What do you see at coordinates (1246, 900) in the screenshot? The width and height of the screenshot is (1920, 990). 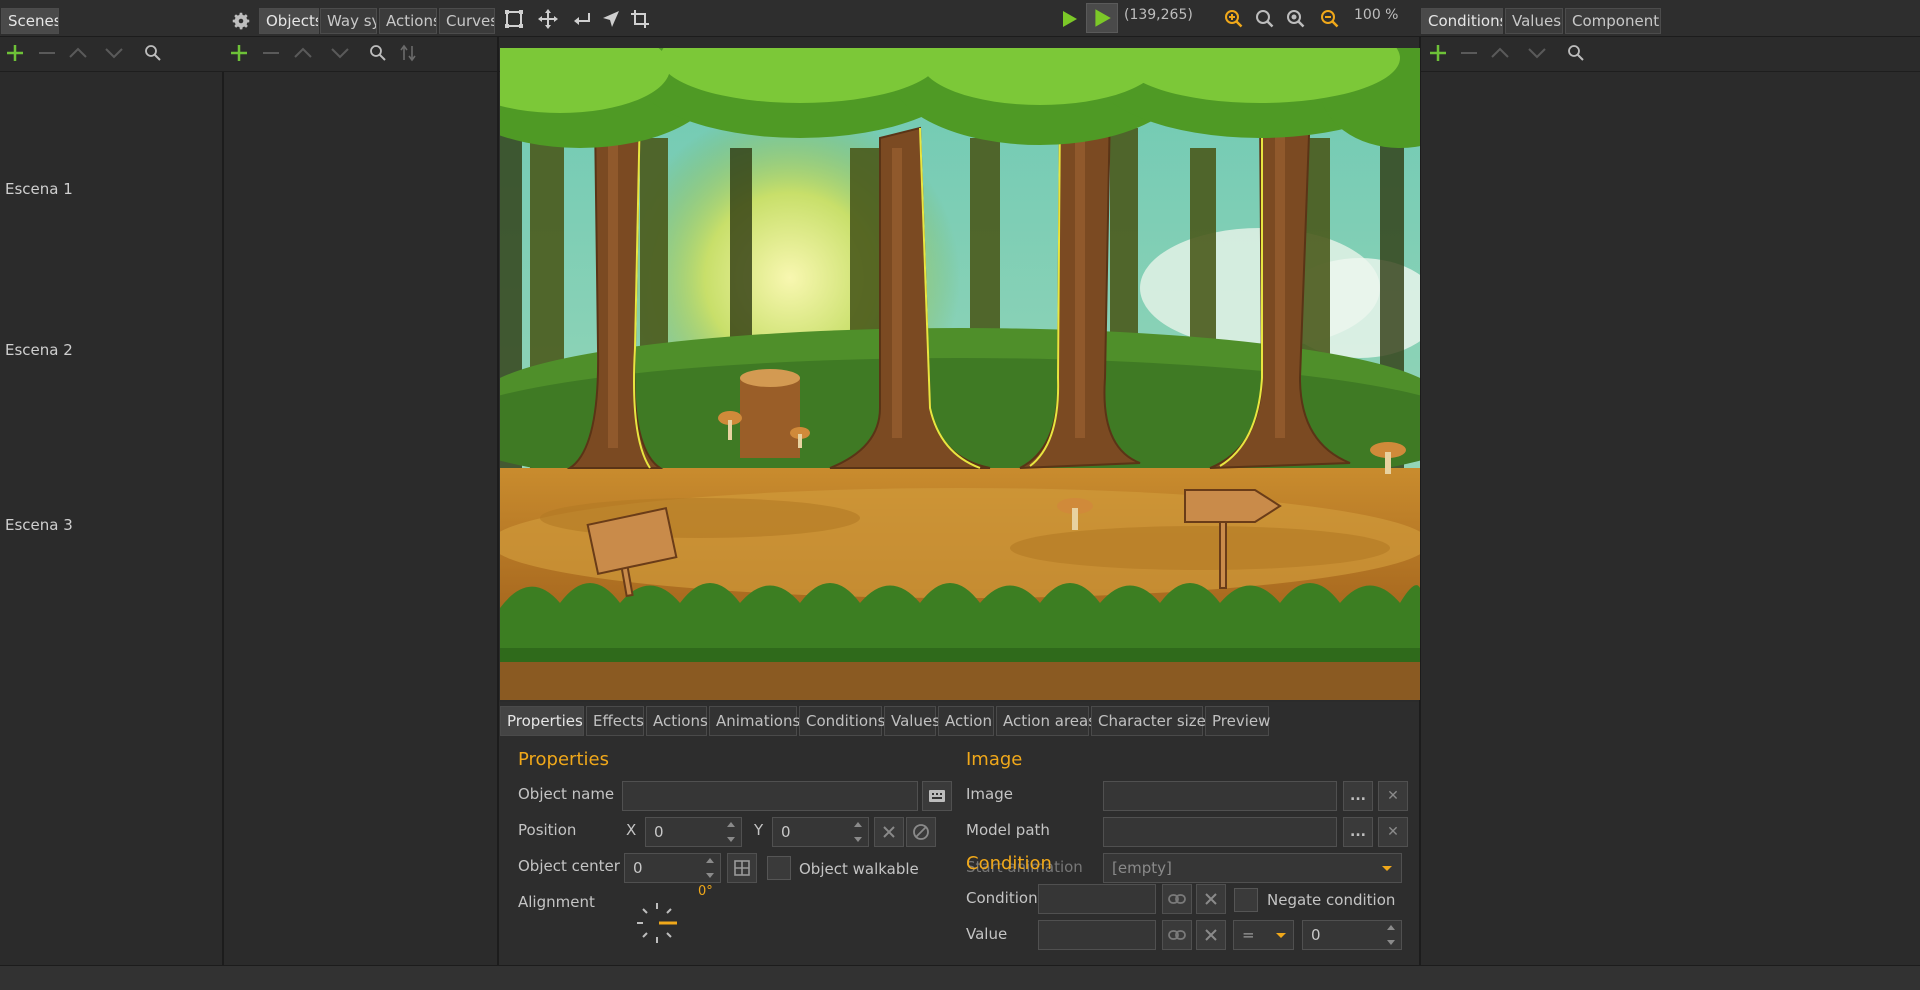 I see `negate-condition-checkbox` at bounding box center [1246, 900].